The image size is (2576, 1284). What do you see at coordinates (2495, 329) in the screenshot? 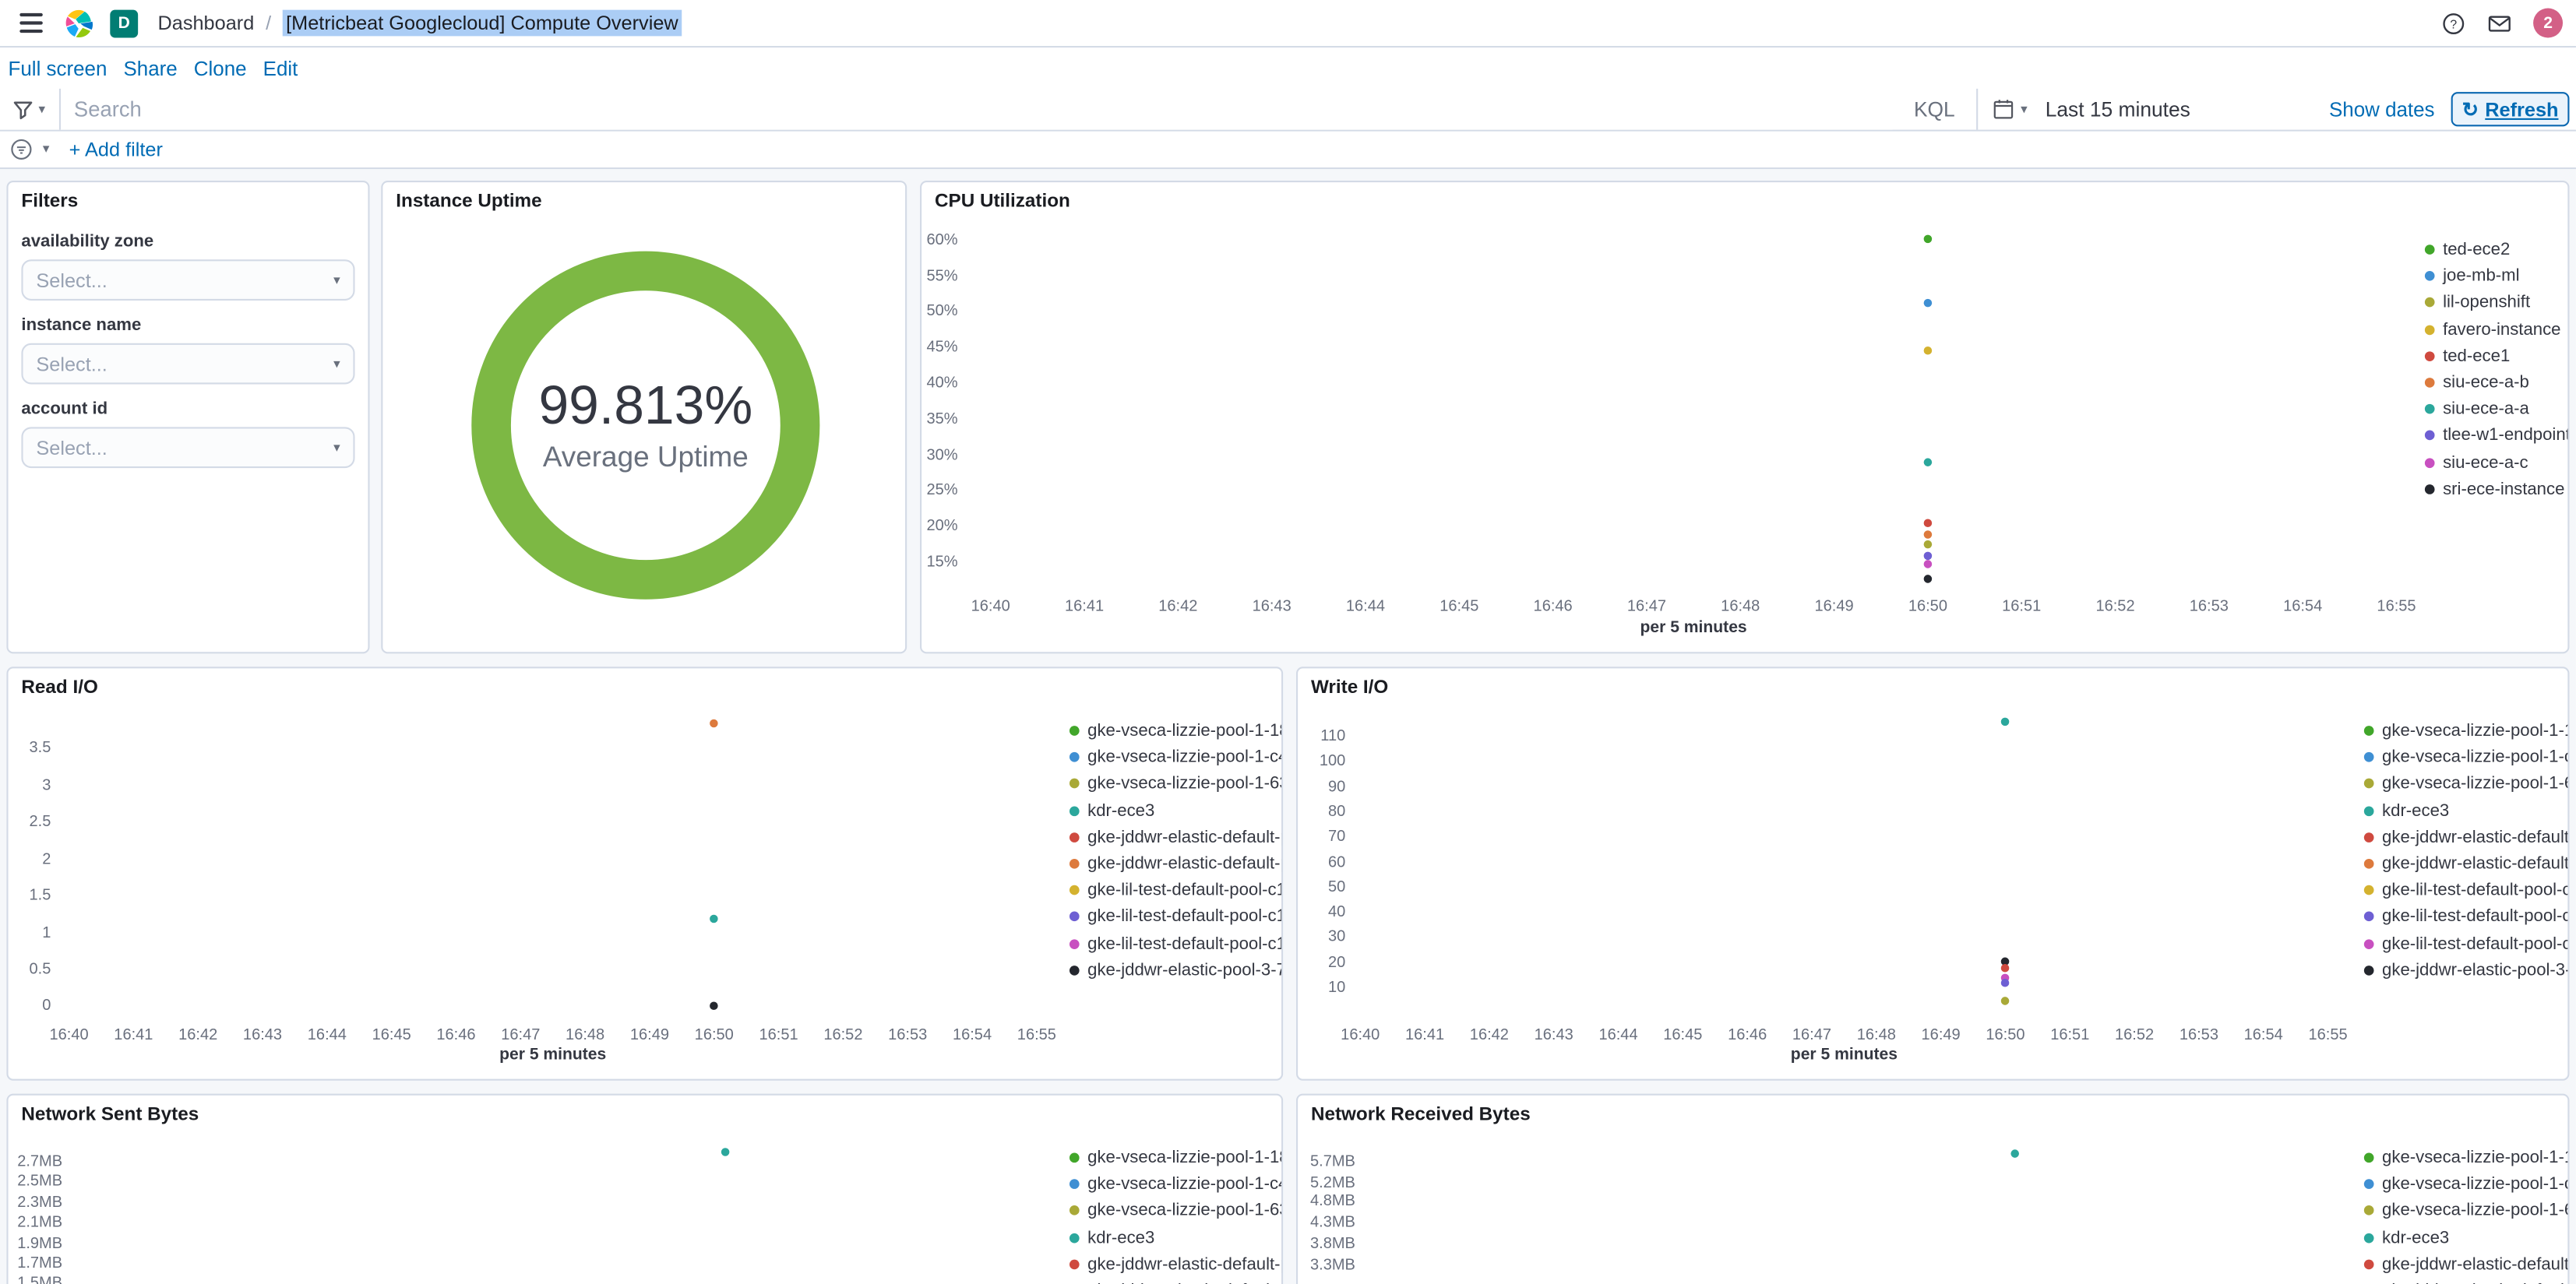
I see `legend-item: favero-instance` at bounding box center [2495, 329].